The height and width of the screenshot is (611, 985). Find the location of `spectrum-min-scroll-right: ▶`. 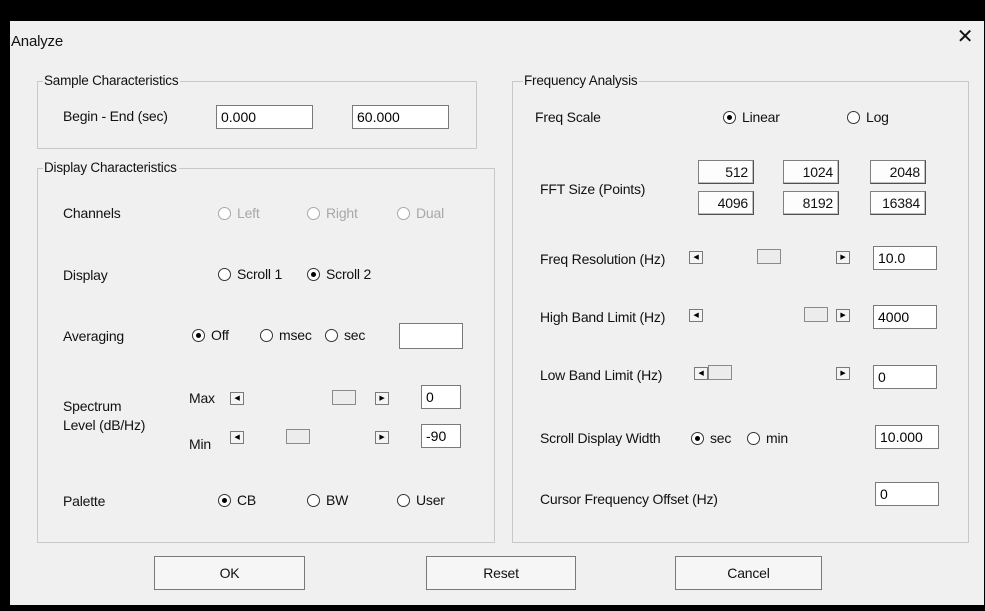

spectrum-min-scroll-right: ▶ is located at coordinates (382, 437).